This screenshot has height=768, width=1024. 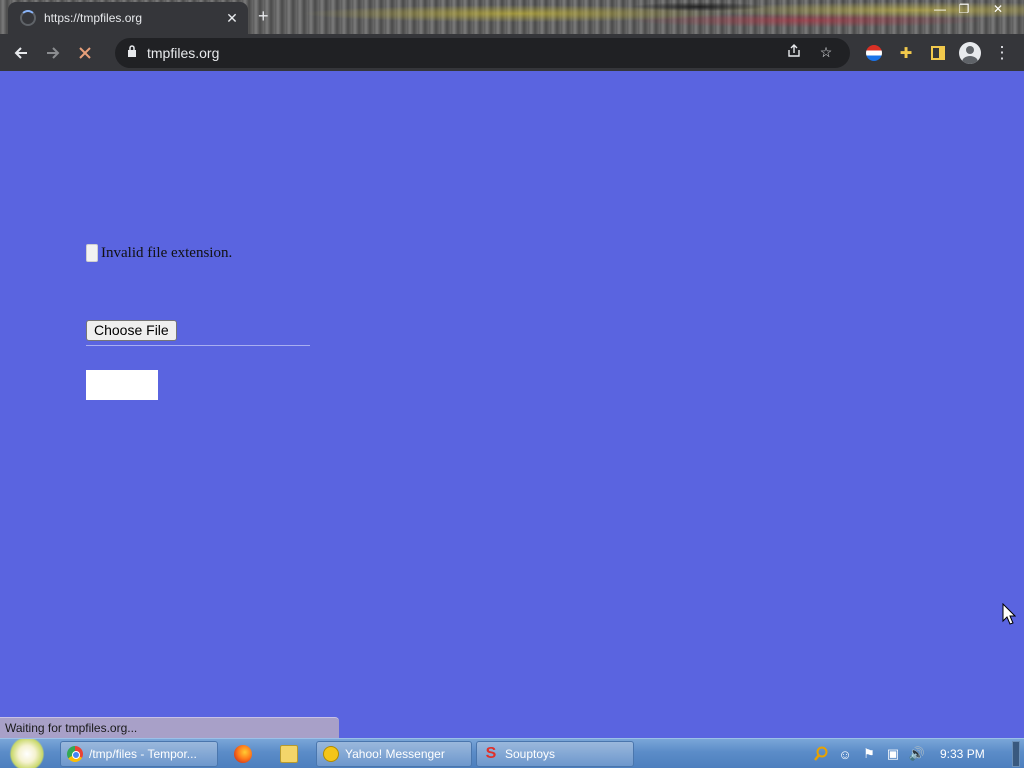 I want to click on forward-arrow-icon, so click(x=53, y=53).